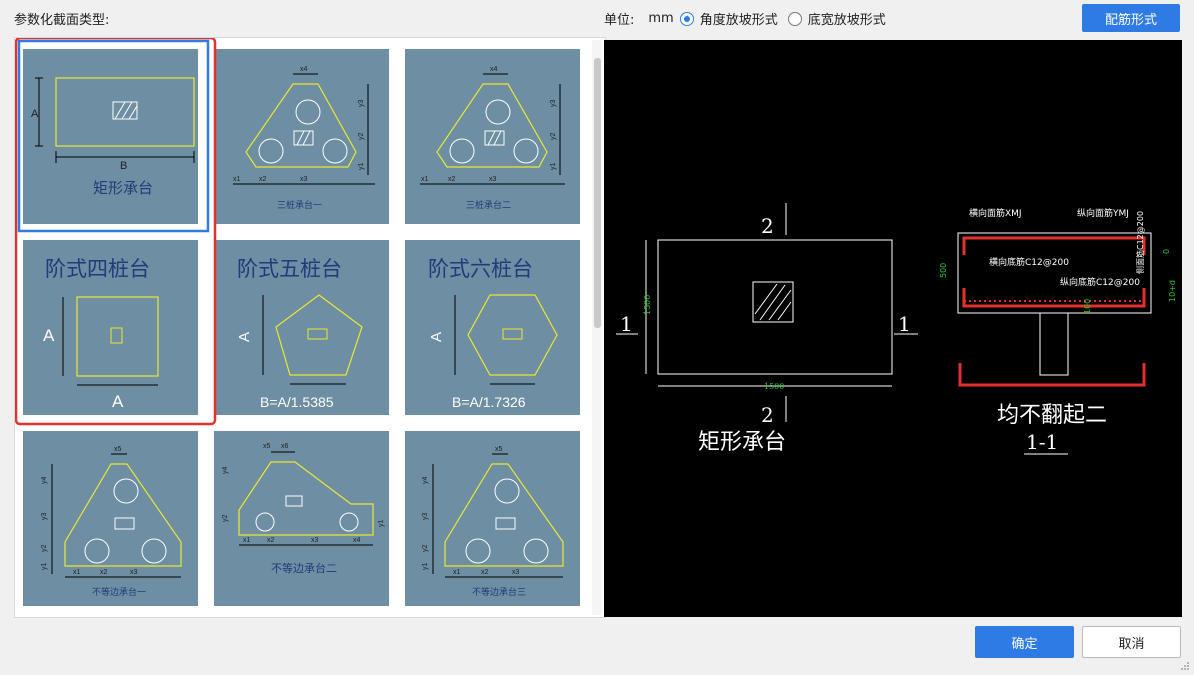  Describe the element at coordinates (492, 518) in the screenshot. I see `thumb-unequal-cap-three: x5 y4 y3 y2 y1 x1 x2 x3 不等边承台三` at that location.